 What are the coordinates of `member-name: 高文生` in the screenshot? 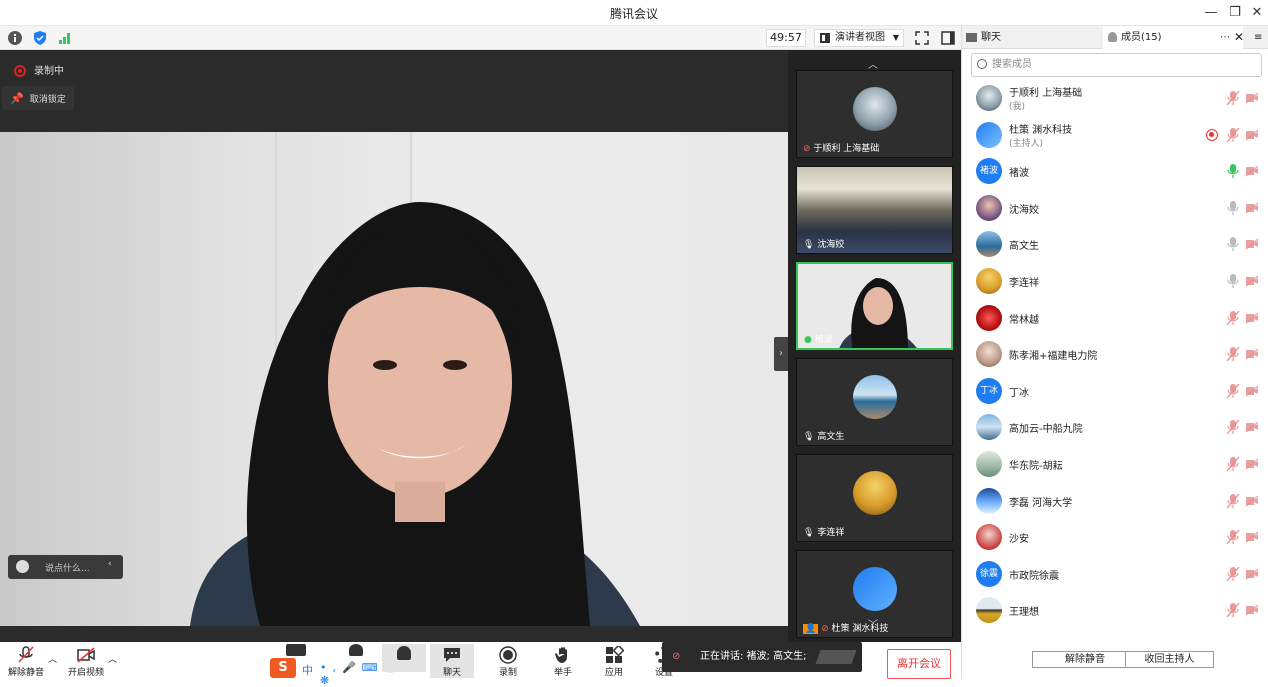 It's located at (1024, 247).